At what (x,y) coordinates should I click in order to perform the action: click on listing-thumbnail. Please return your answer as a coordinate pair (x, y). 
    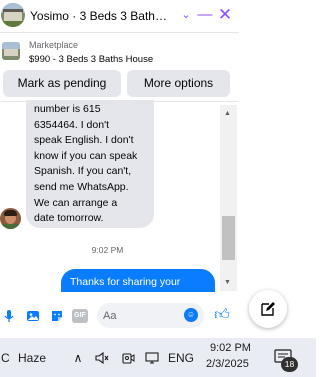
    Looking at the image, I should click on (11, 51).